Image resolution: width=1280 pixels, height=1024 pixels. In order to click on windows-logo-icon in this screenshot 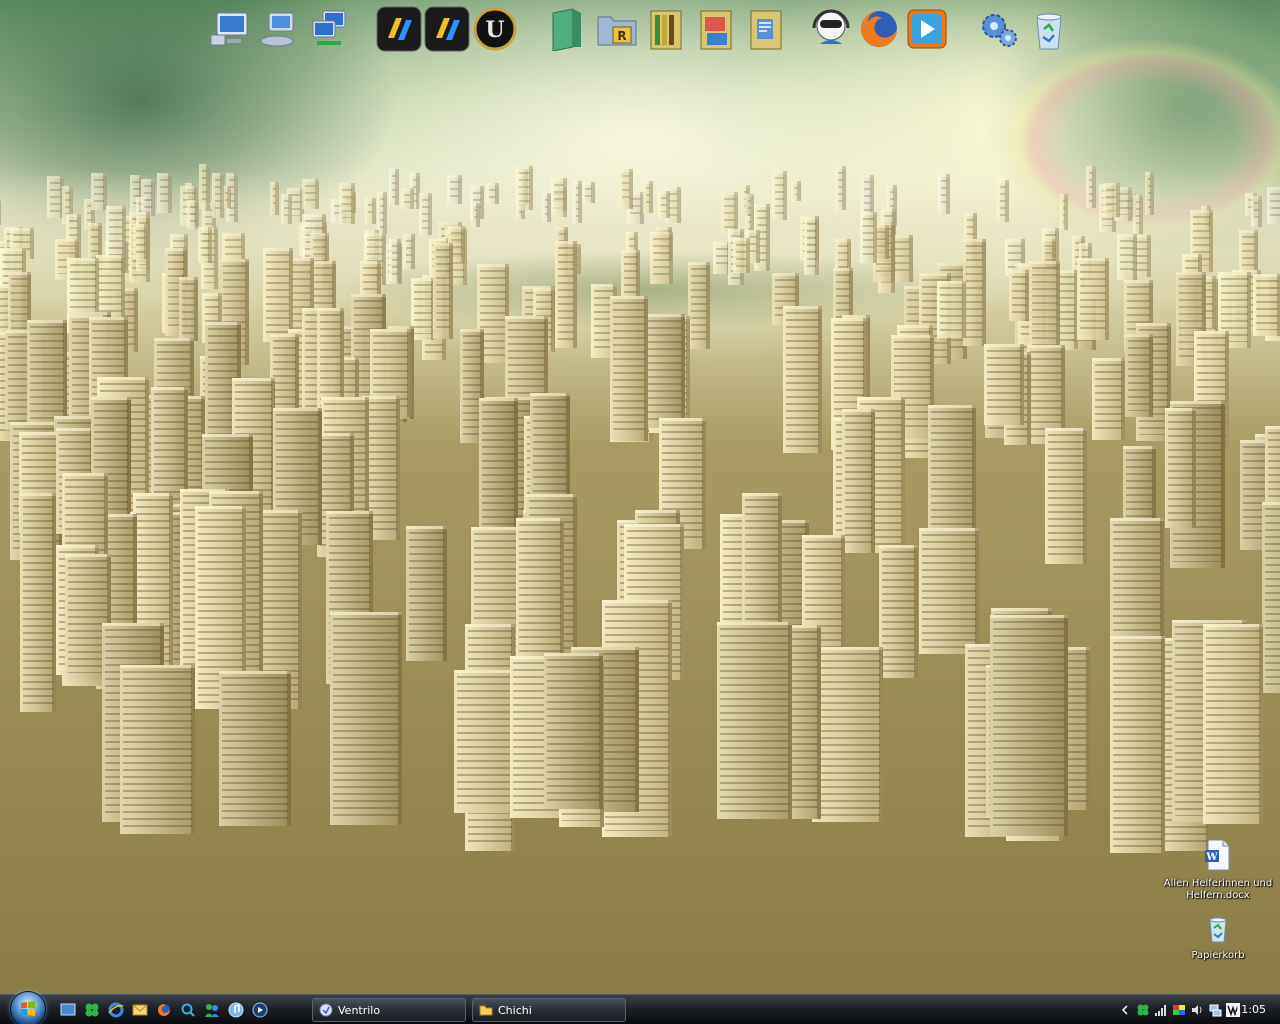, I will do `click(28, 1008)`.